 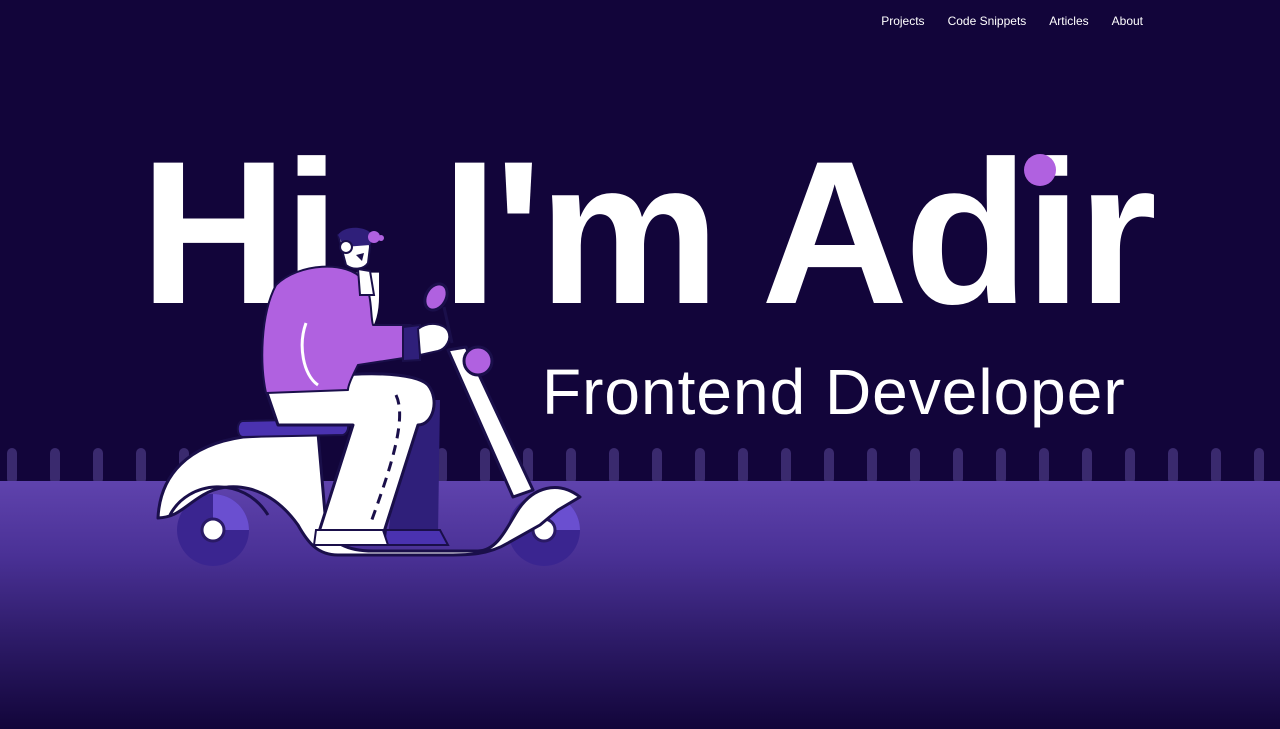 I want to click on nav-link-about: About, so click(x=1127, y=21).